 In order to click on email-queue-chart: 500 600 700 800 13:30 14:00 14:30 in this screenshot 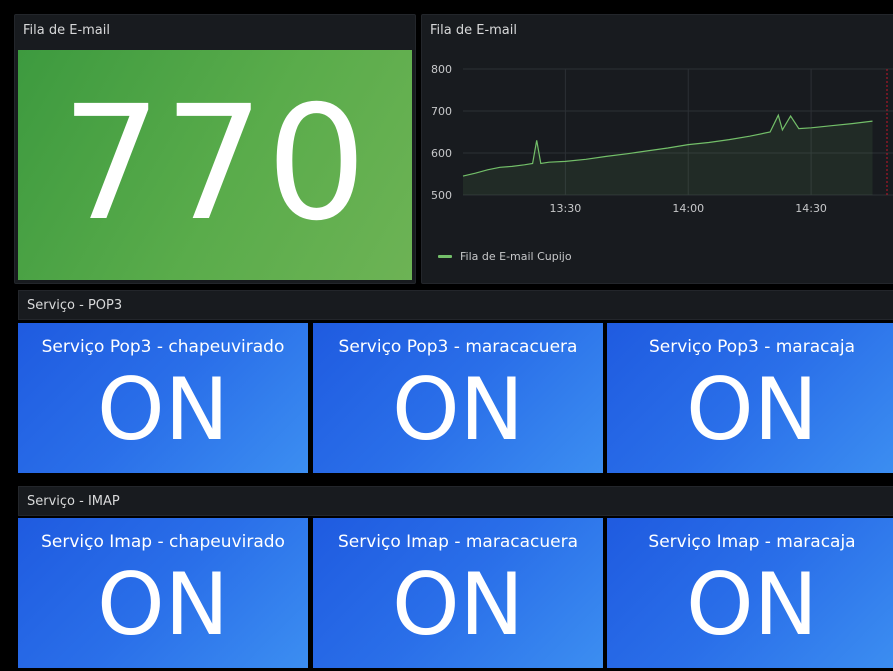, I will do `click(662, 139)`.